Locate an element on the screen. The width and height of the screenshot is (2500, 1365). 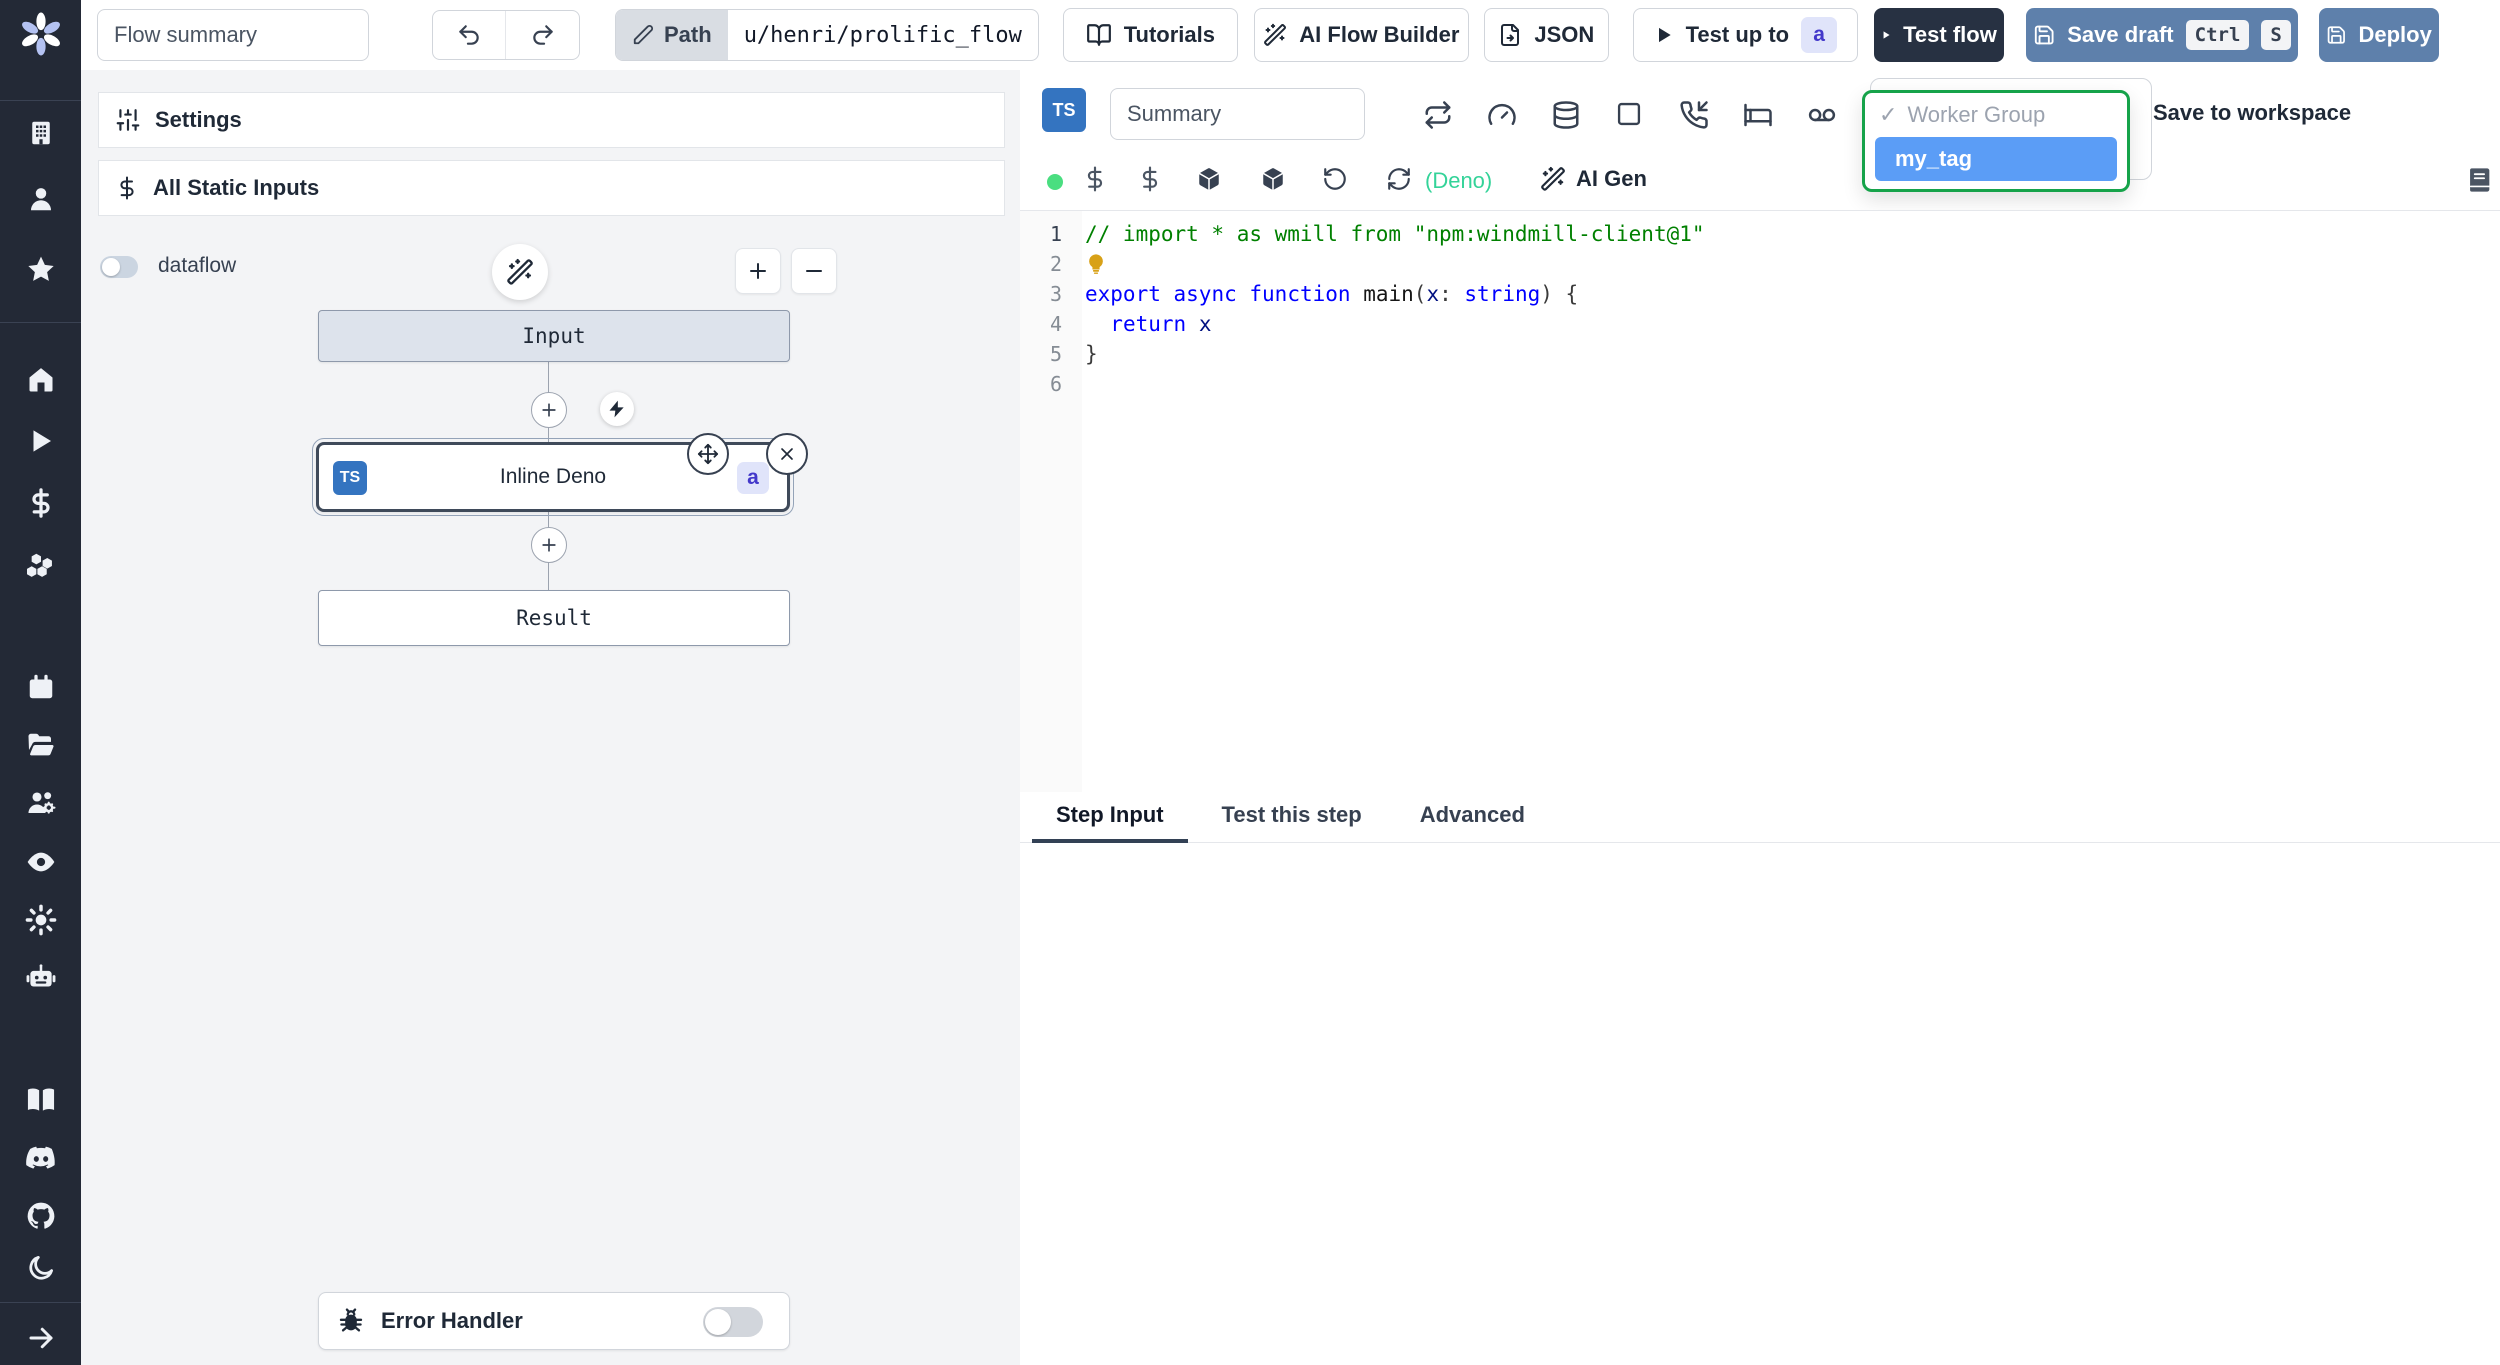
sidebar-item-resources is located at coordinates (40, 566).